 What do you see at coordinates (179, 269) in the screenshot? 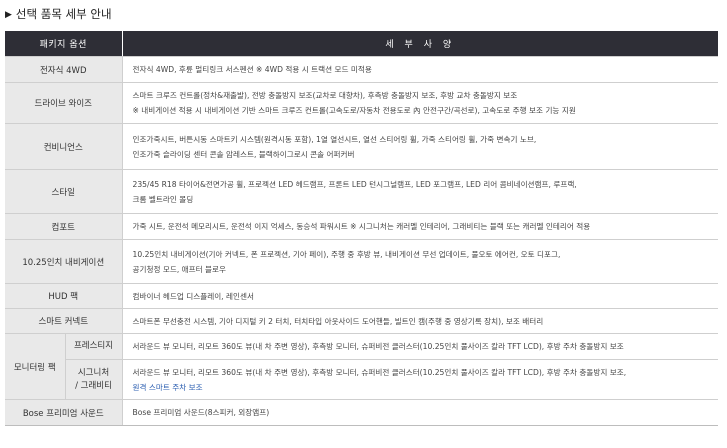
I see `detail-line: 공기청정 모드, 애프터 블로우` at bounding box center [179, 269].